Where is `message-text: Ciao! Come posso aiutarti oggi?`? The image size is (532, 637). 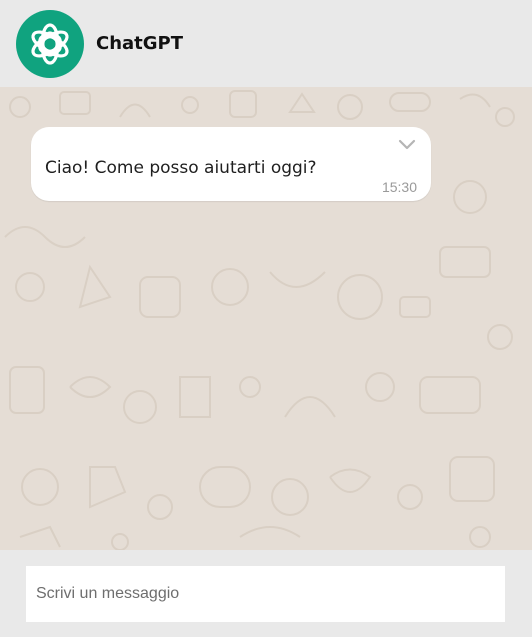 message-text: Ciao! Come posso aiutarti oggi? is located at coordinates (181, 168).